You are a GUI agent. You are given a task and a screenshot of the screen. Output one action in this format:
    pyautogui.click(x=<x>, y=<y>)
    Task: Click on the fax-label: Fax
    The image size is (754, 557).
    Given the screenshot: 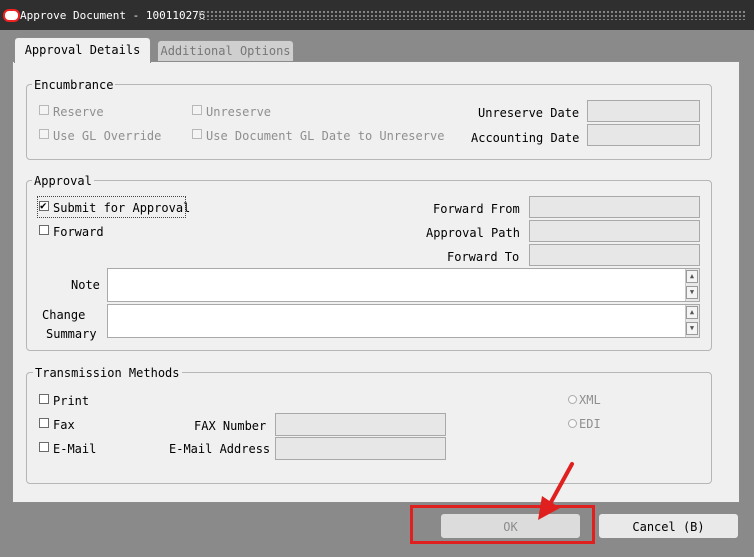 What is the action you would take?
    pyautogui.click(x=64, y=425)
    